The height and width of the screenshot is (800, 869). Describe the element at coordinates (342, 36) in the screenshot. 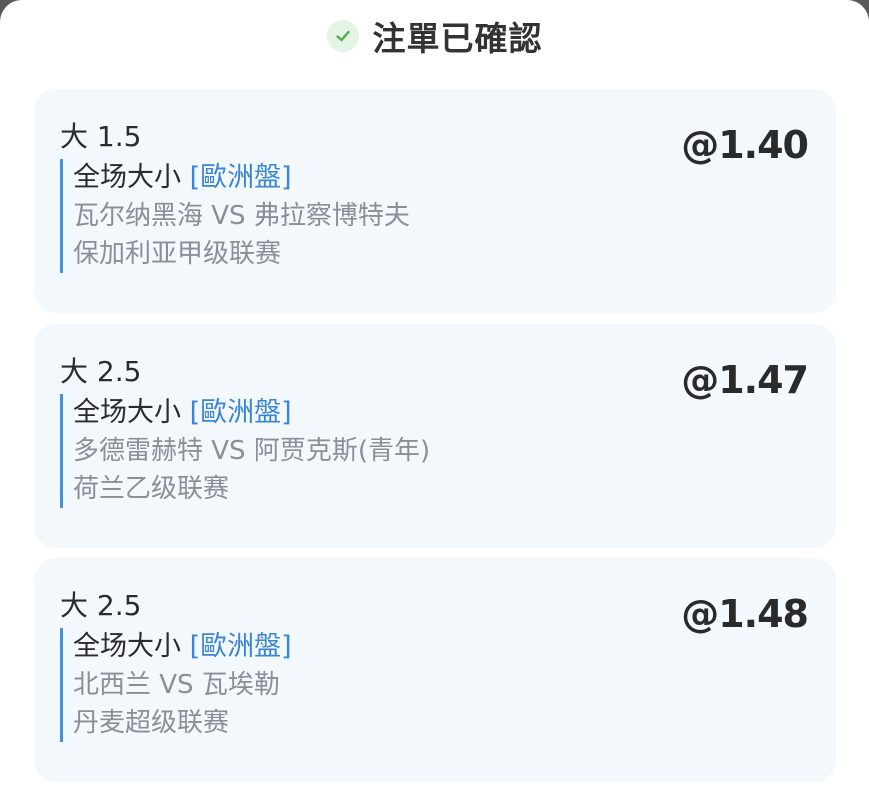

I see `check-circle-icon` at that location.